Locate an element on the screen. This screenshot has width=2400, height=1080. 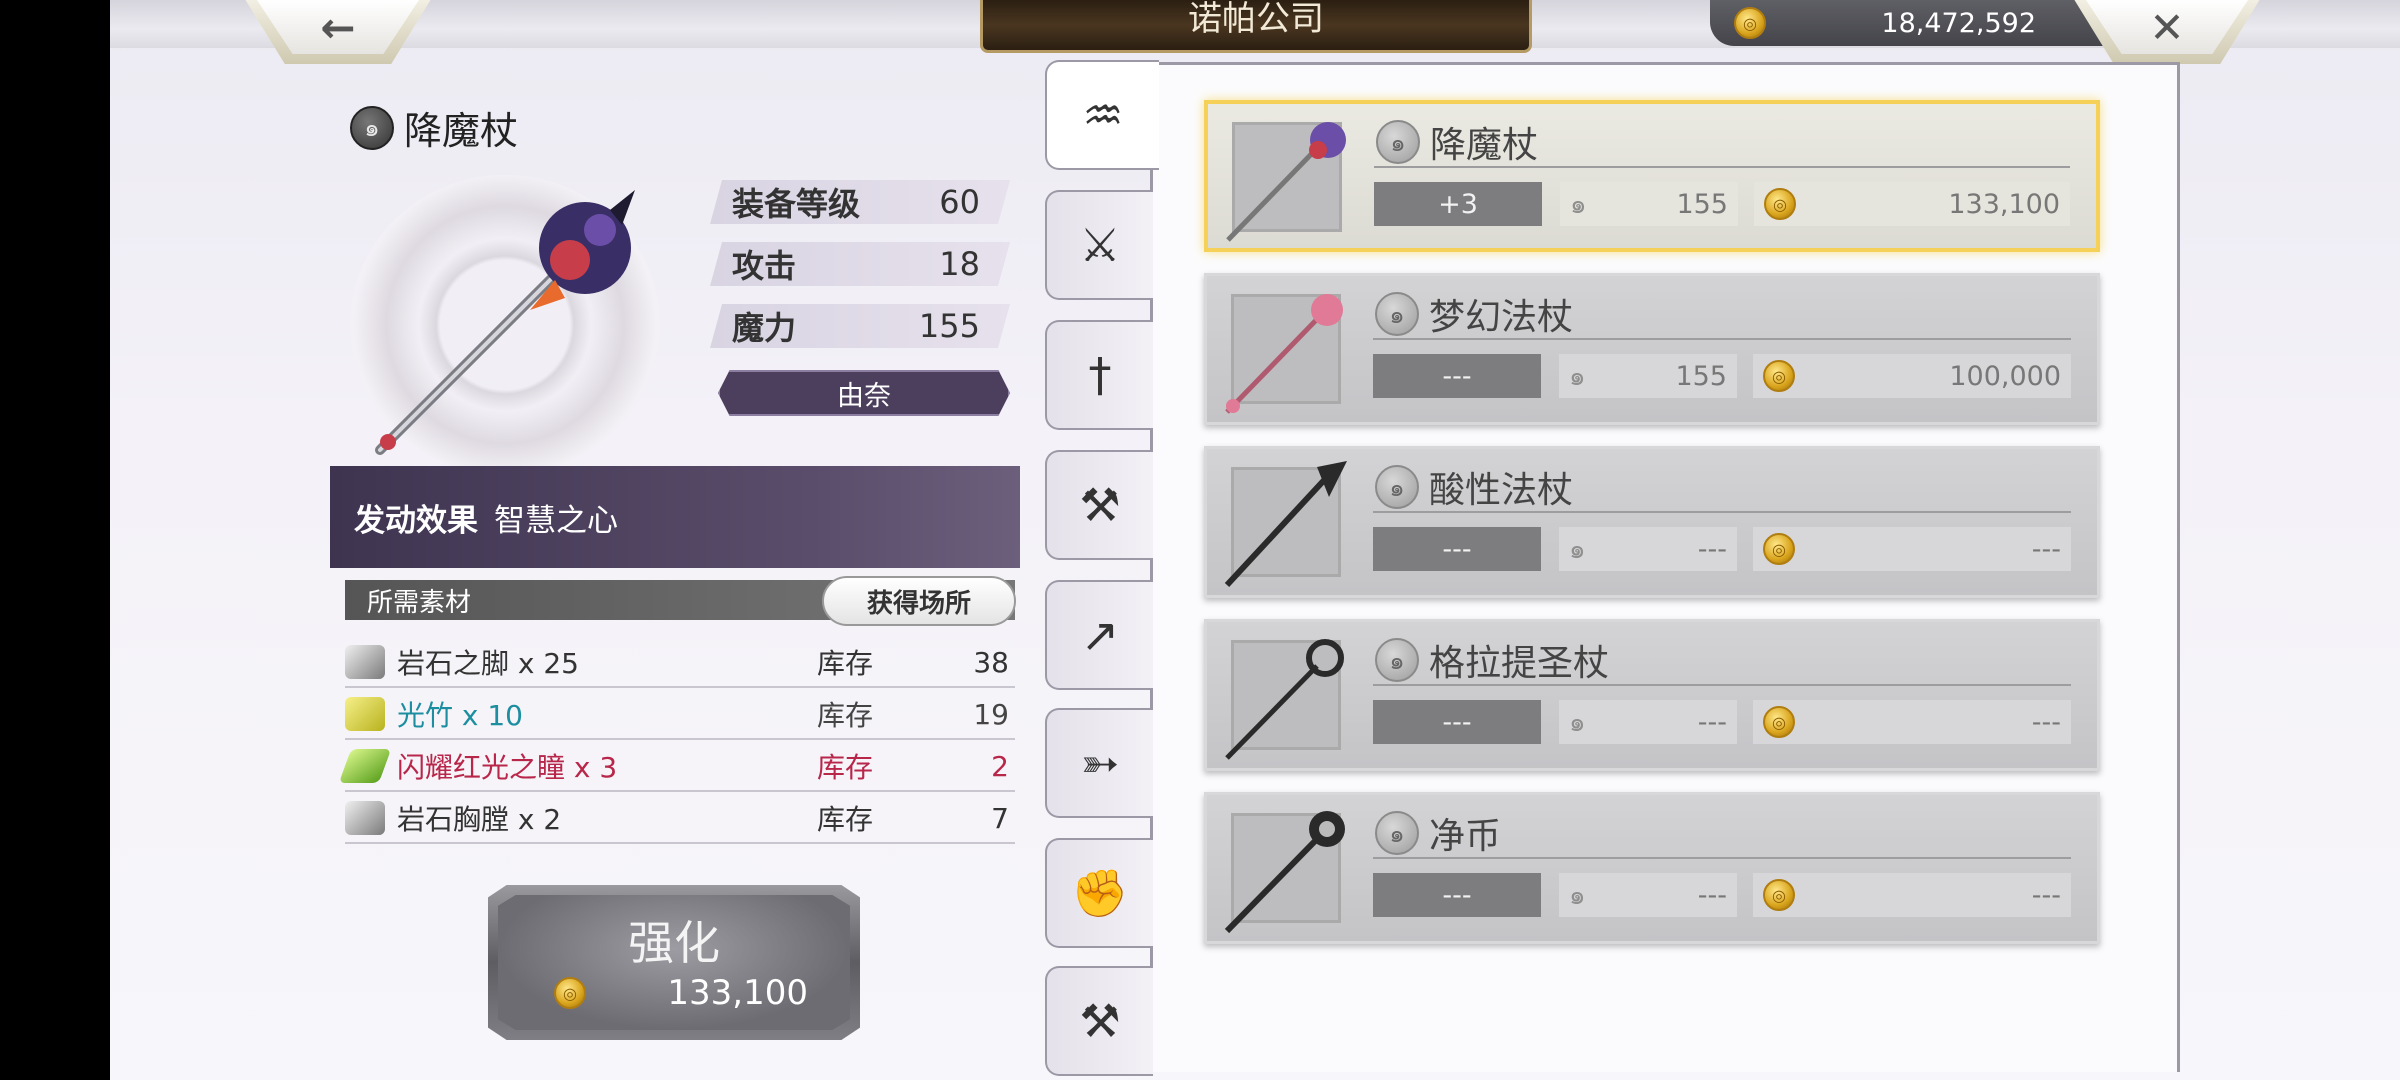
fist-icon: ✊ is located at coordinates (1100, 892).